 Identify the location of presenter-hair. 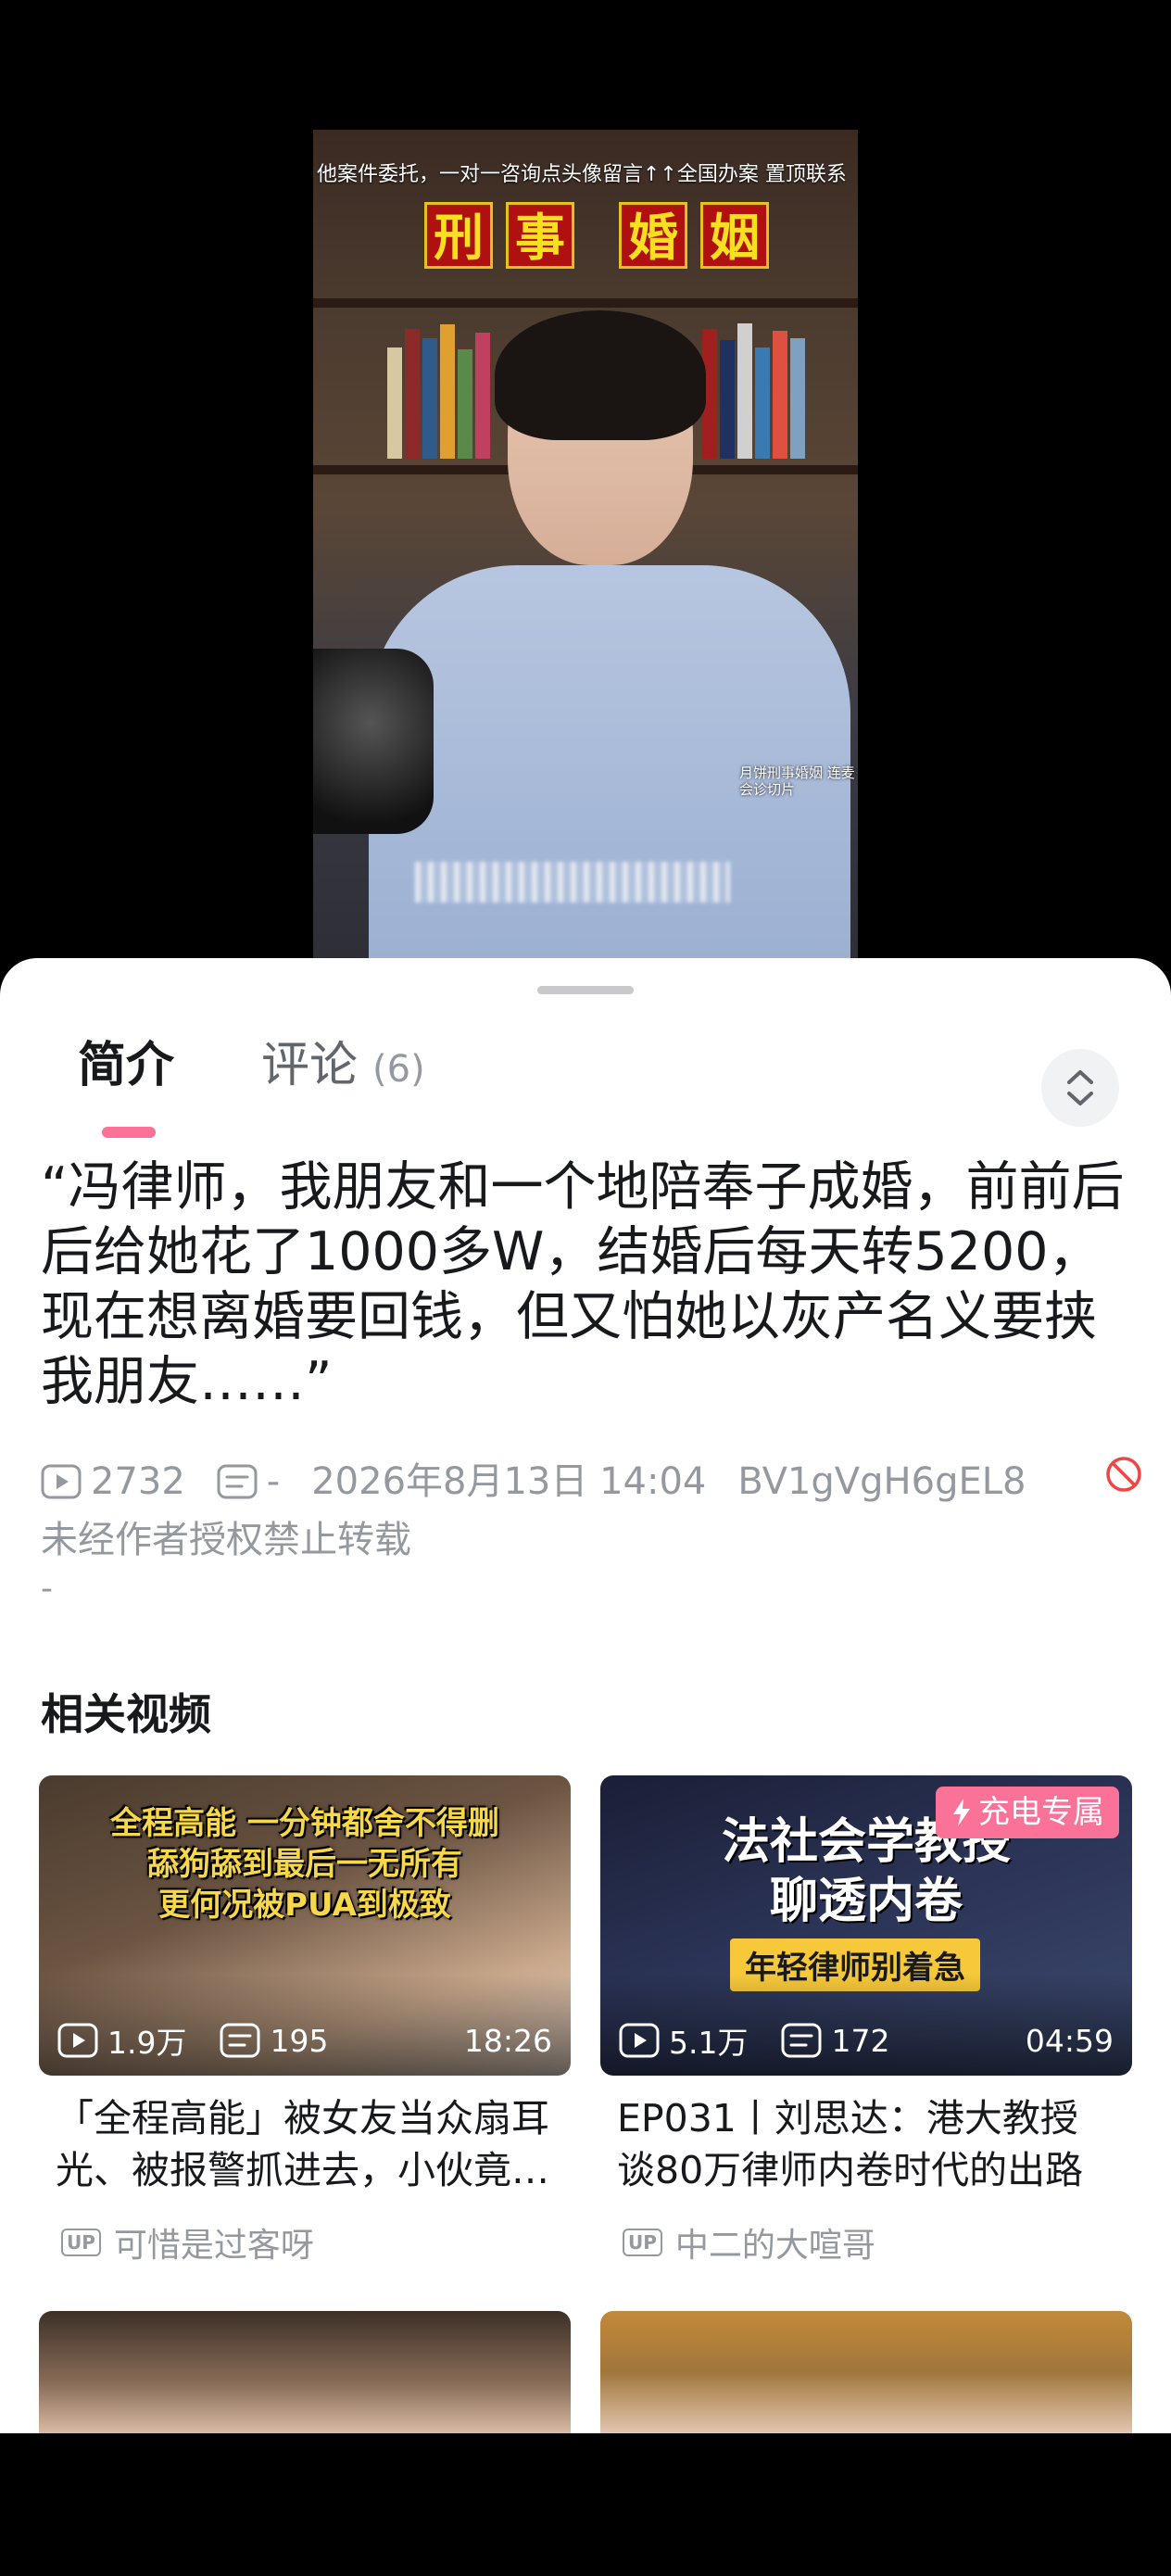
(601, 375).